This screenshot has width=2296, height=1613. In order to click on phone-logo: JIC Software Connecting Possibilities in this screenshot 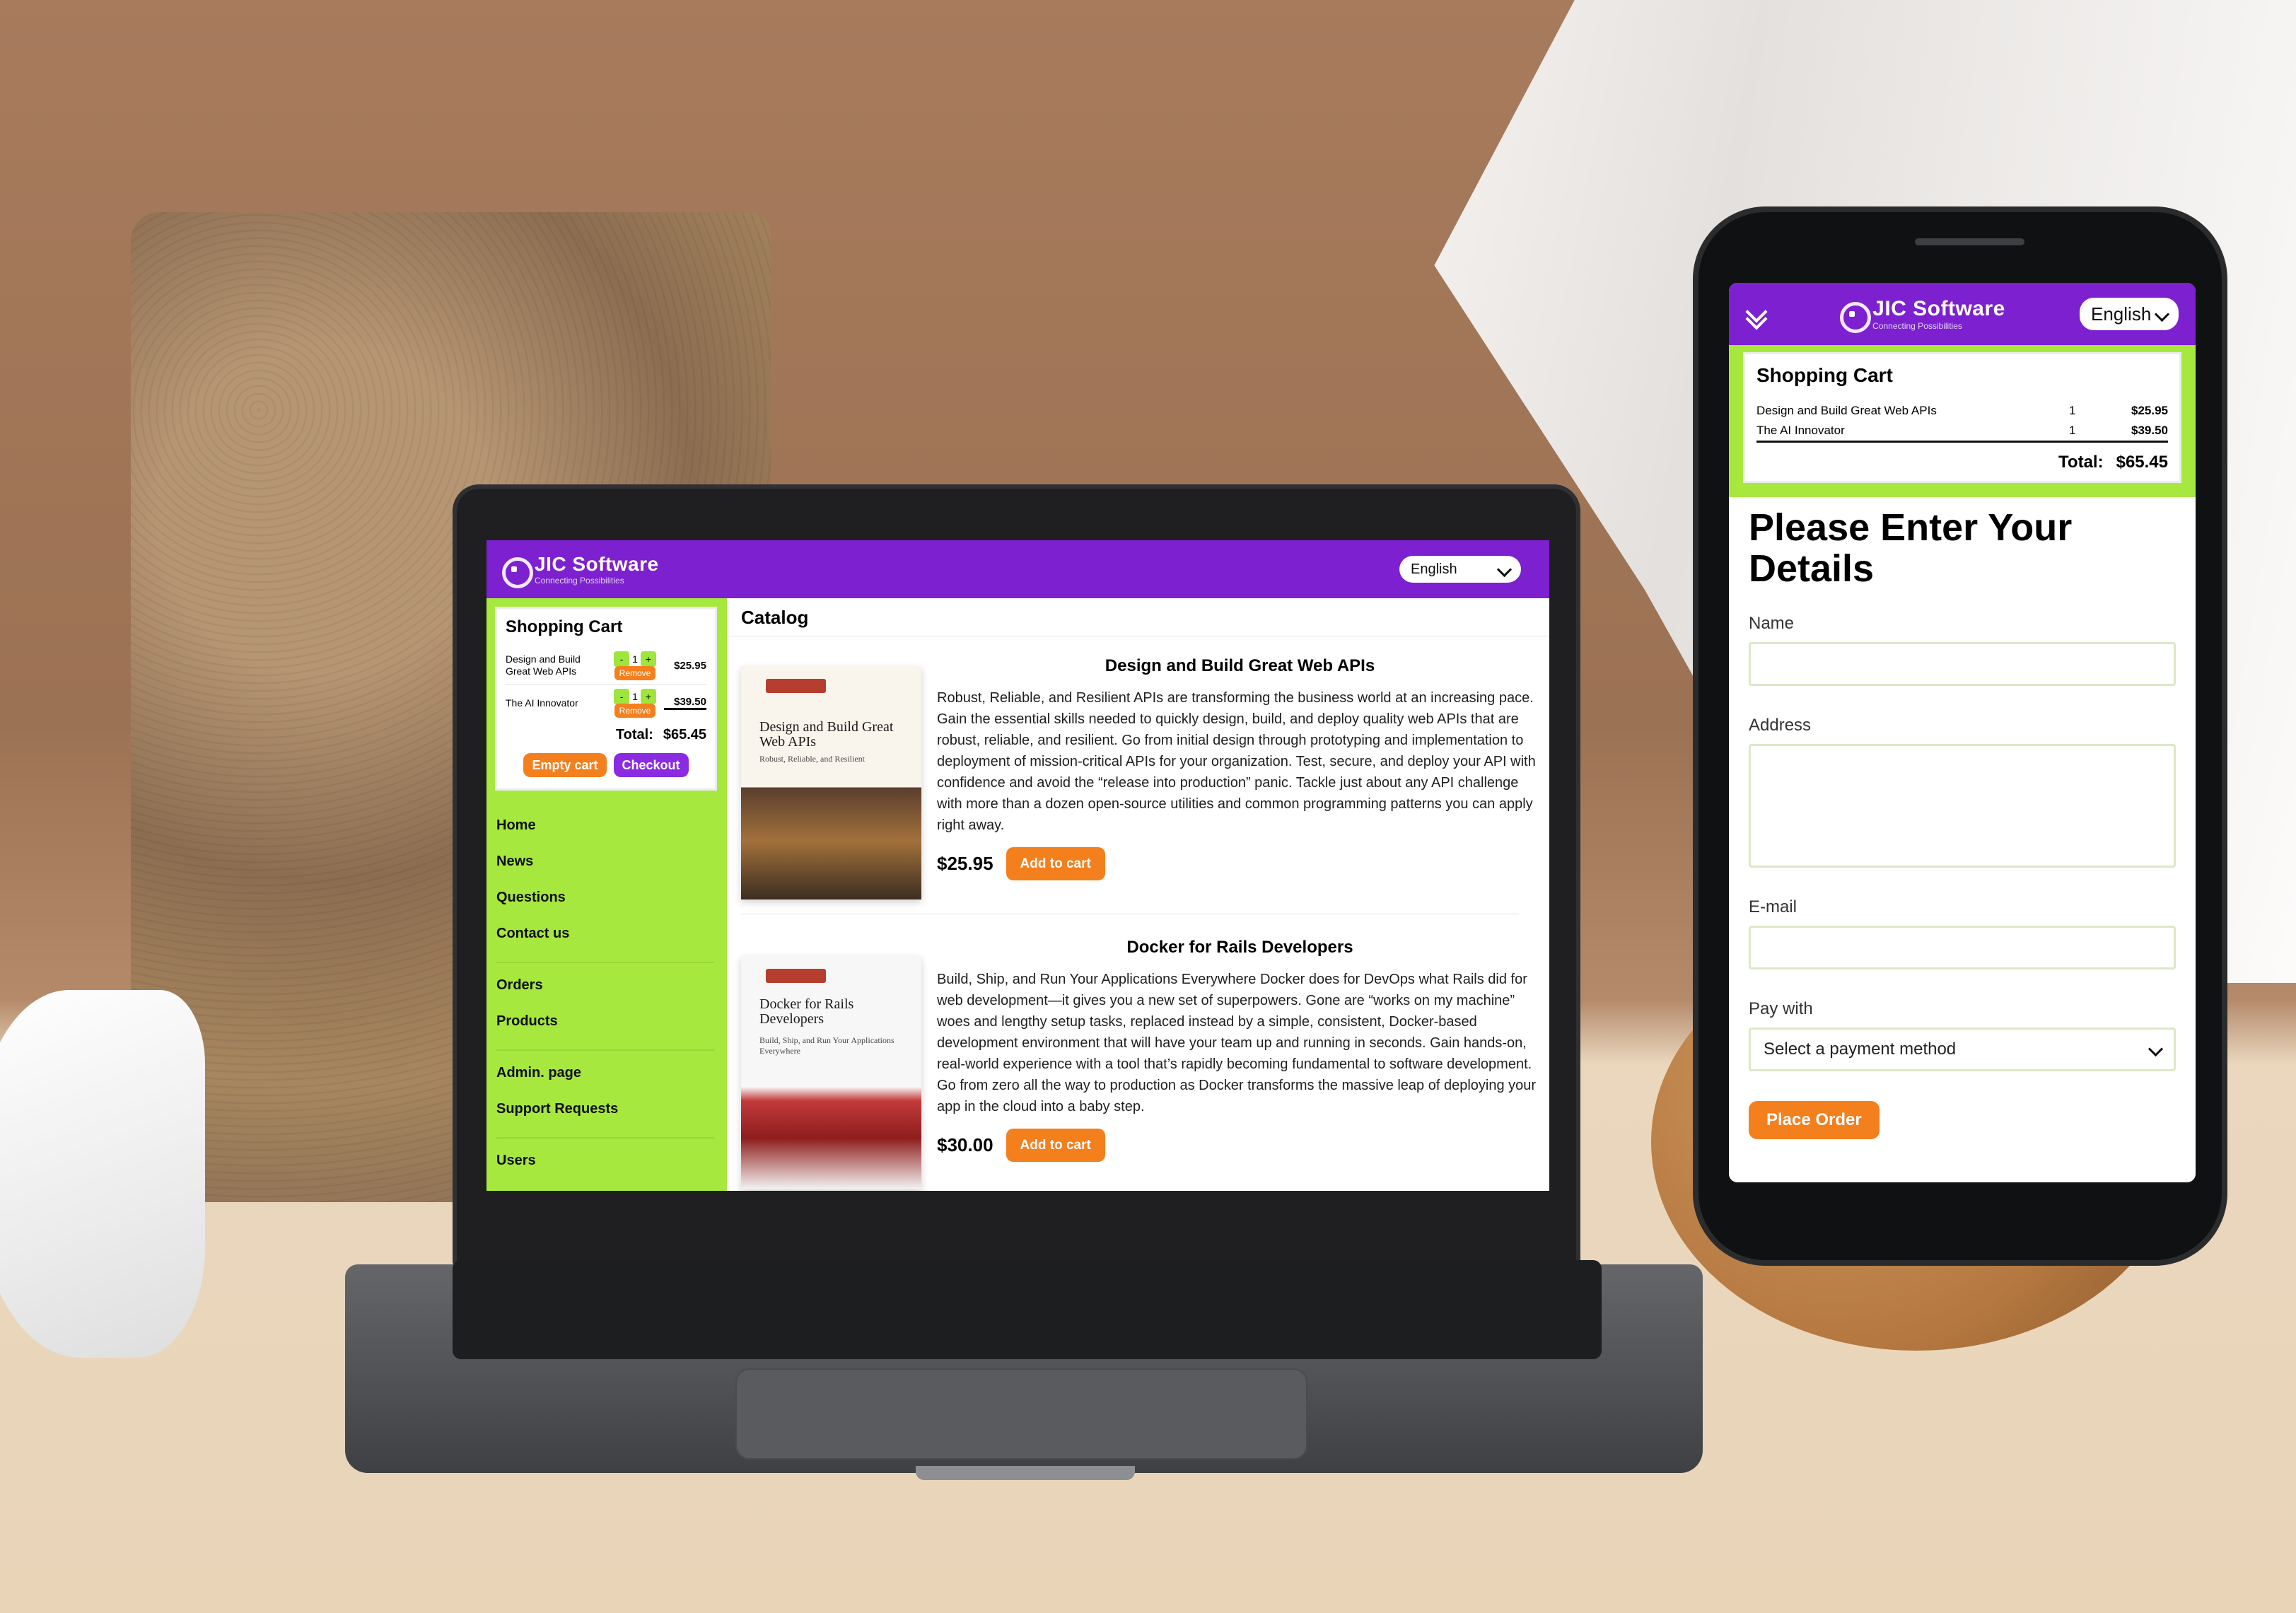, I will do `click(1923, 315)`.